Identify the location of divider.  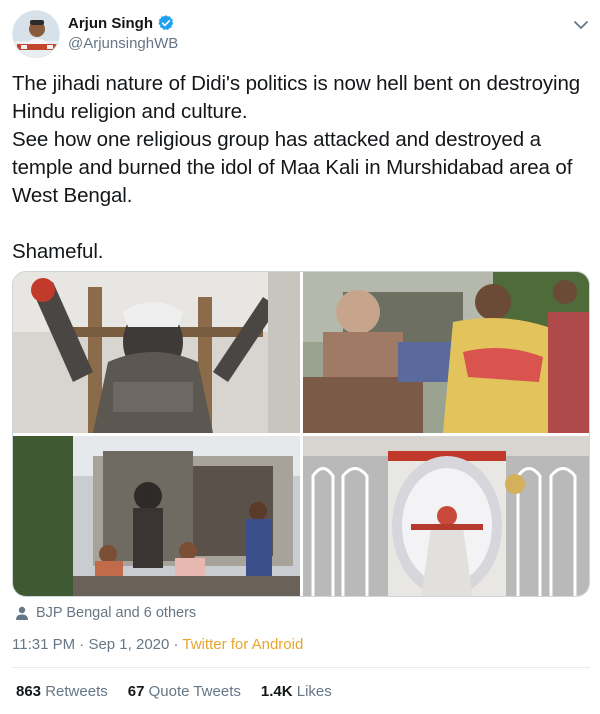
(301, 667).